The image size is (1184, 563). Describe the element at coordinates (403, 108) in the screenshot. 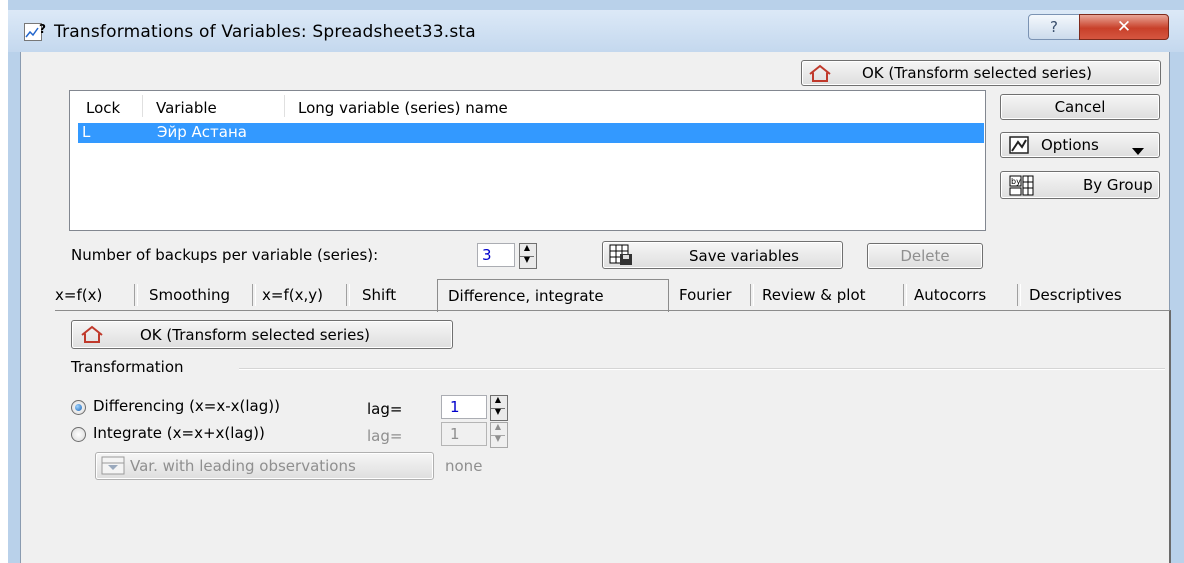

I see `column-header-long-name: Long variable (series) name` at that location.